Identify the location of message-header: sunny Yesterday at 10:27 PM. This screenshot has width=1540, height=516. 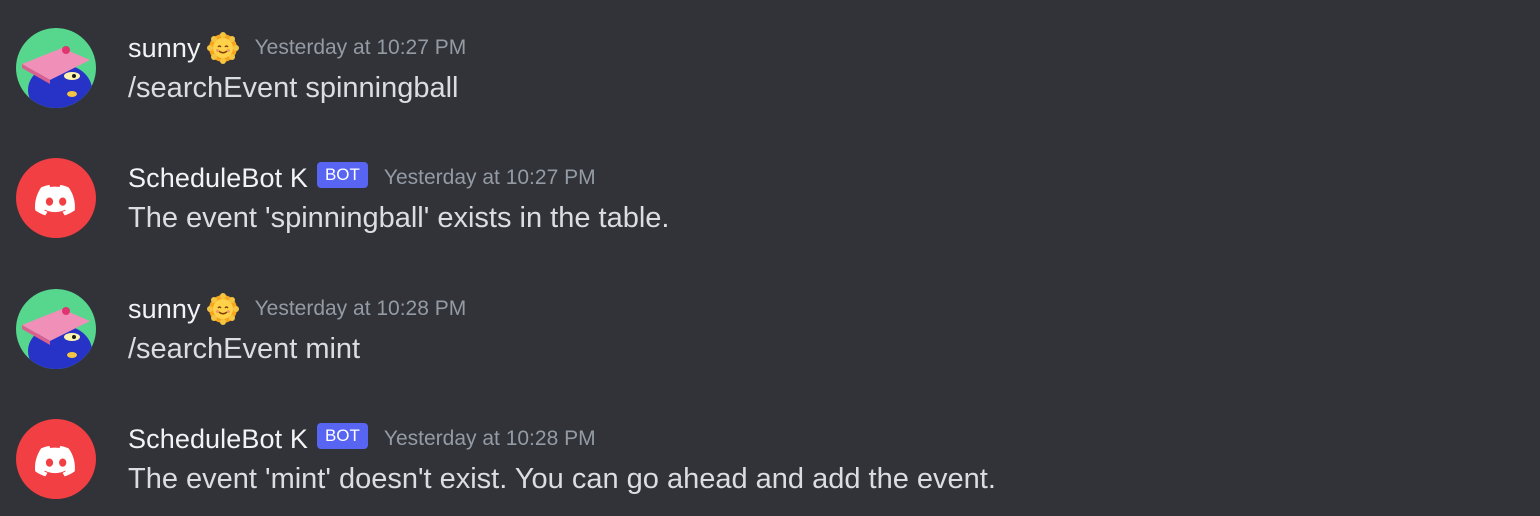
(297, 48).